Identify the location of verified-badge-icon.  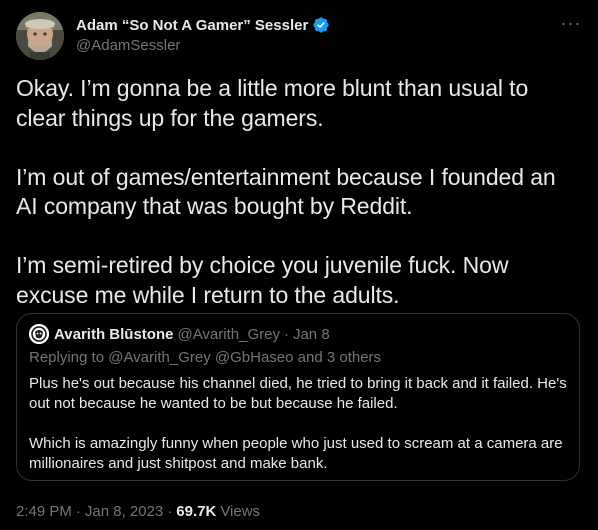
(321, 25).